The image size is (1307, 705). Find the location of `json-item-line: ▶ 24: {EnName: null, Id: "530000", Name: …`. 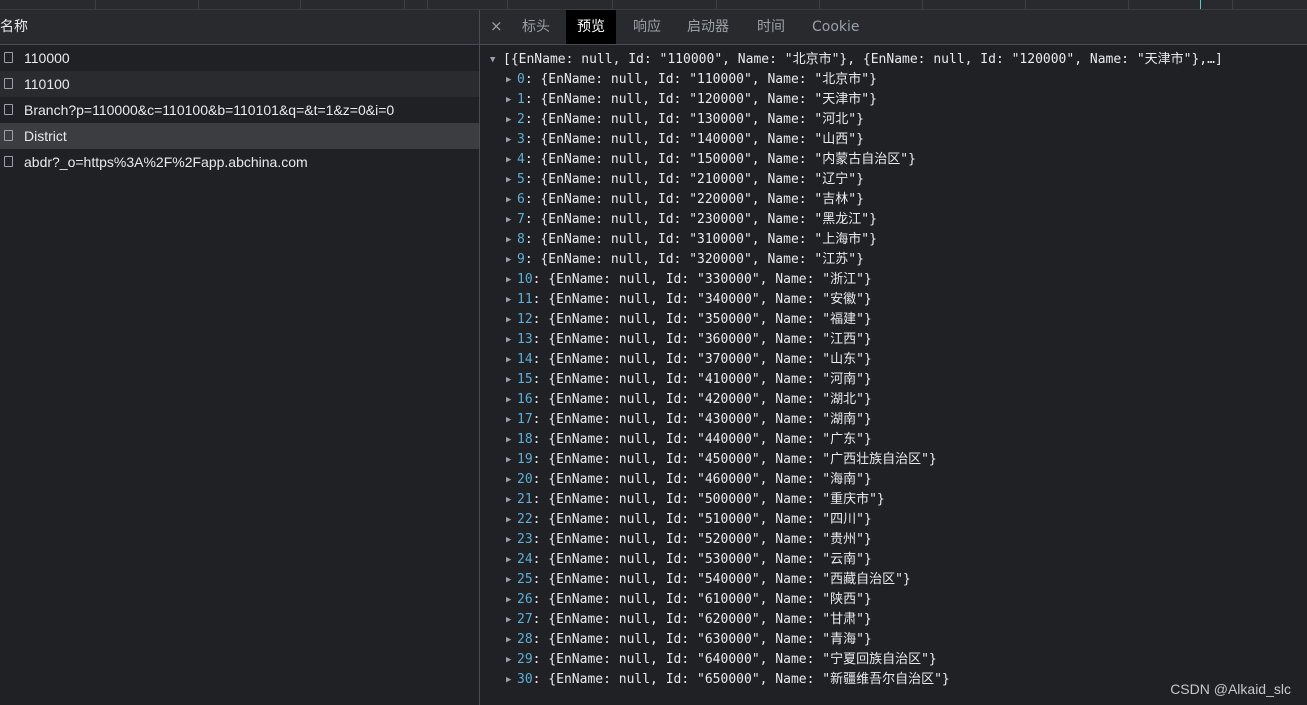

json-item-line: ▶ 24: {EnName: null, Id: "530000", Name: … is located at coordinates (893, 560).